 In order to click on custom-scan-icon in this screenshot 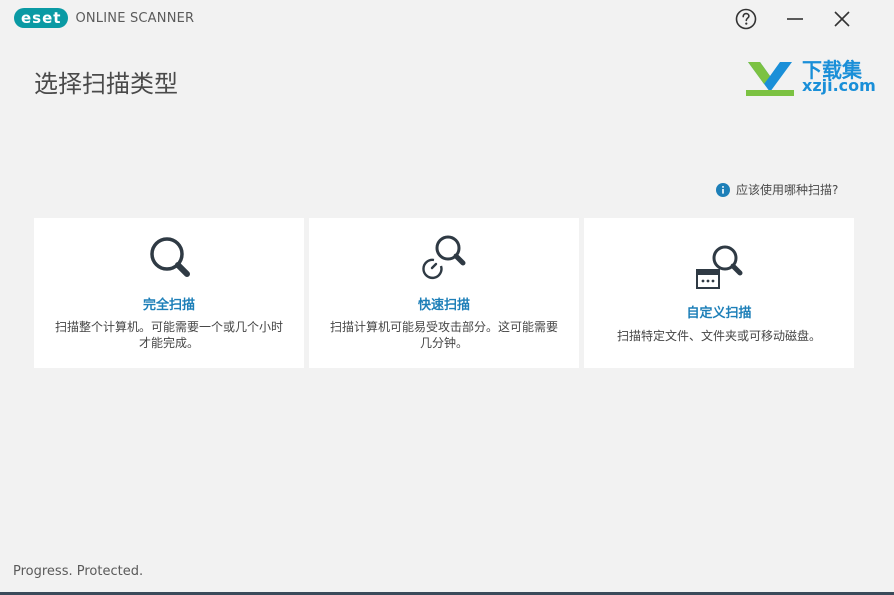, I will do `click(719, 267)`.